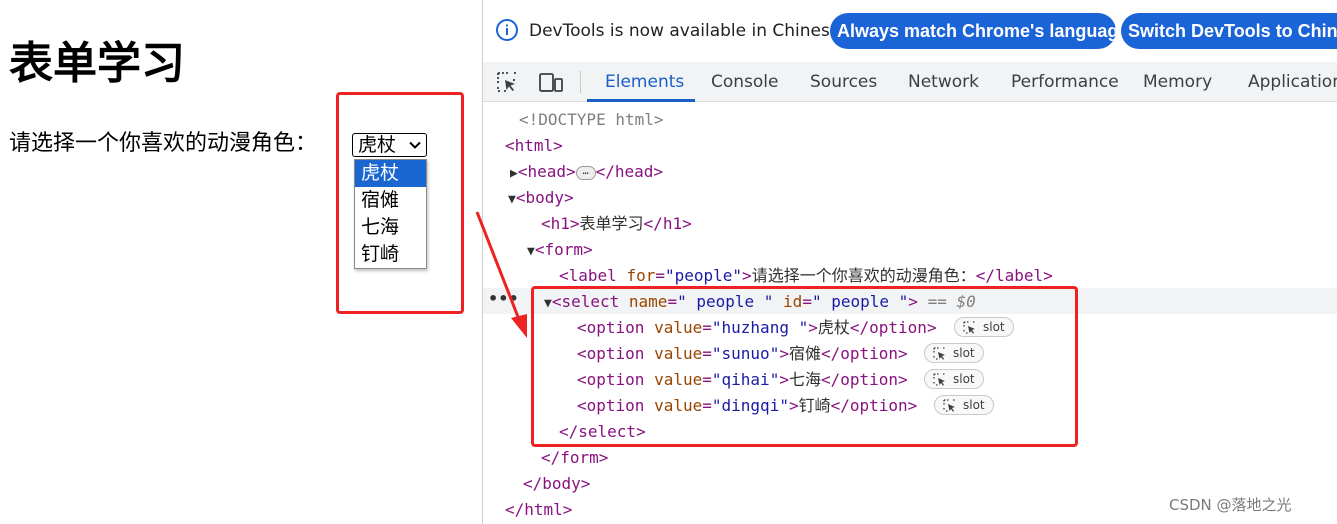 This screenshot has height=524, width=1337. Describe the element at coordinates (757, 328) in the screenshot. I see `dom-node-option: <option value="huzhang ">虎杖</option>` at that location.